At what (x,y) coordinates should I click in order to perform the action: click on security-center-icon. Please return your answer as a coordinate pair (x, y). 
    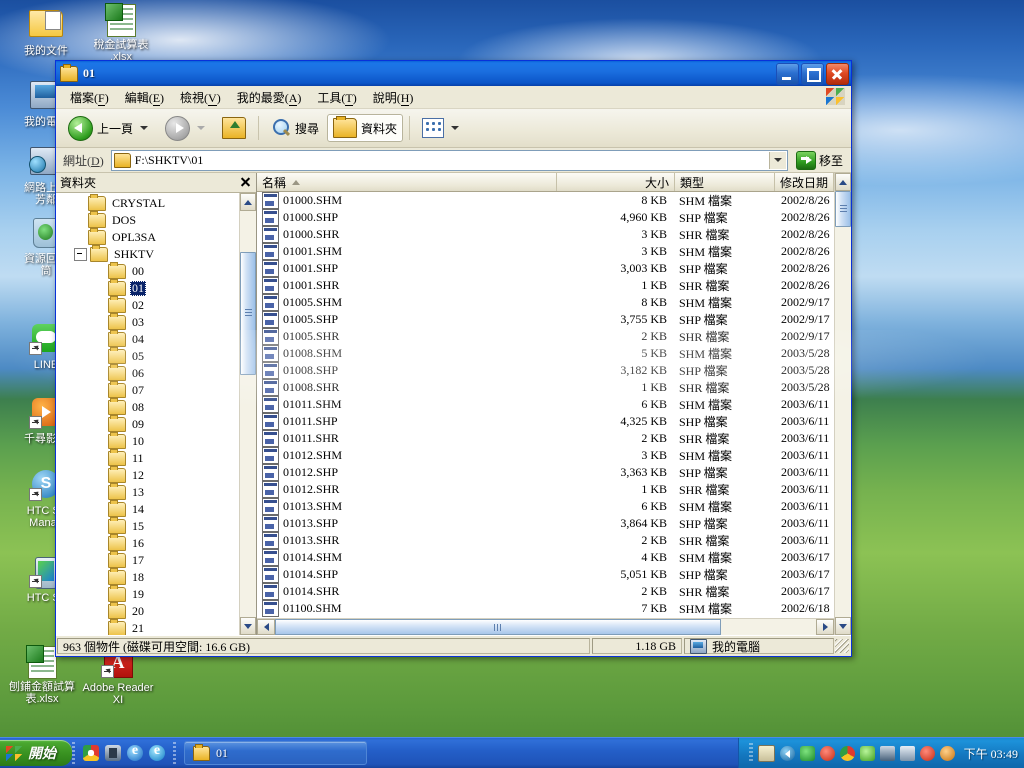
    Looking at the image, I should click on (927, 753).